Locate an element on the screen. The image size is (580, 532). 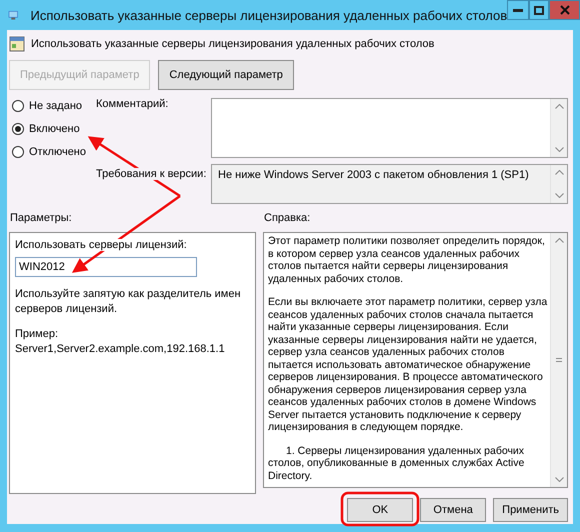
comment-label: Комментарий: is located at coordinates (133, 105).